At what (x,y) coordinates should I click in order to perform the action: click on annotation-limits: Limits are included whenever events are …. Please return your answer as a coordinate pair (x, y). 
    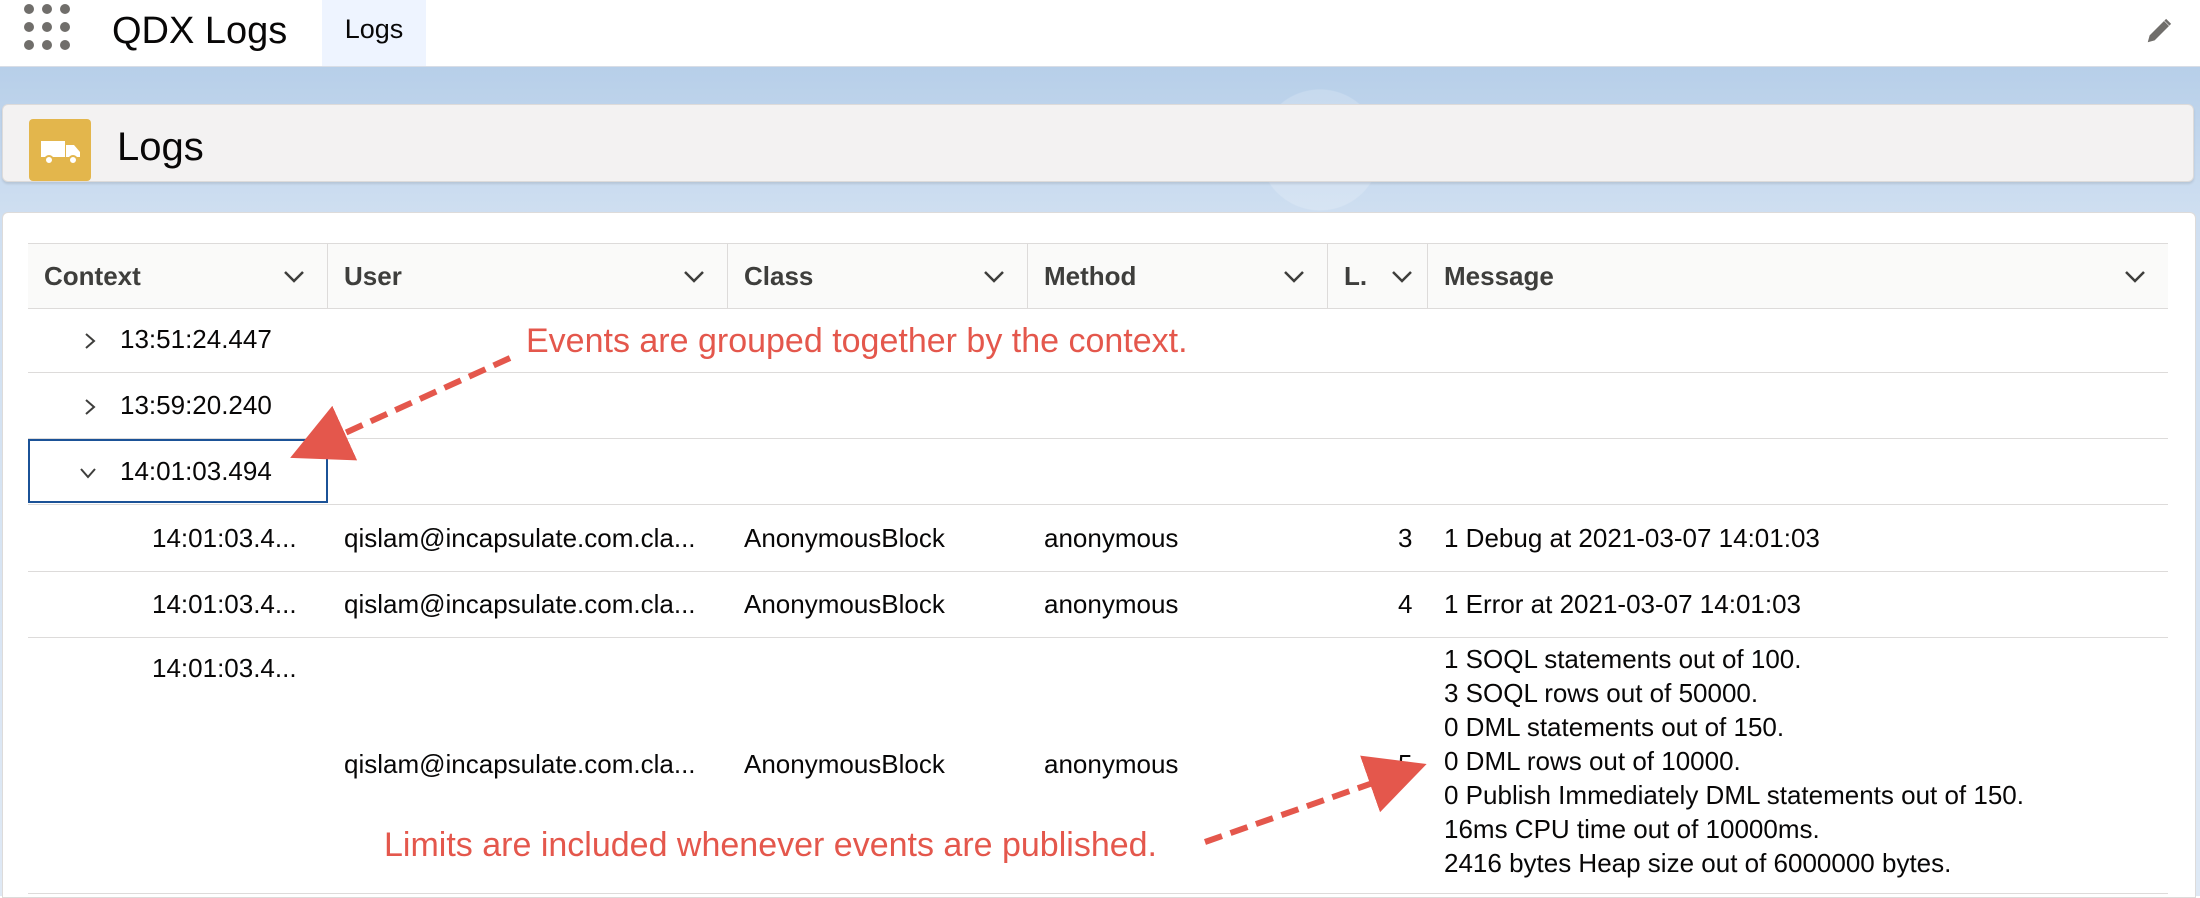
    Looking at the image, I should click on (771, 845).